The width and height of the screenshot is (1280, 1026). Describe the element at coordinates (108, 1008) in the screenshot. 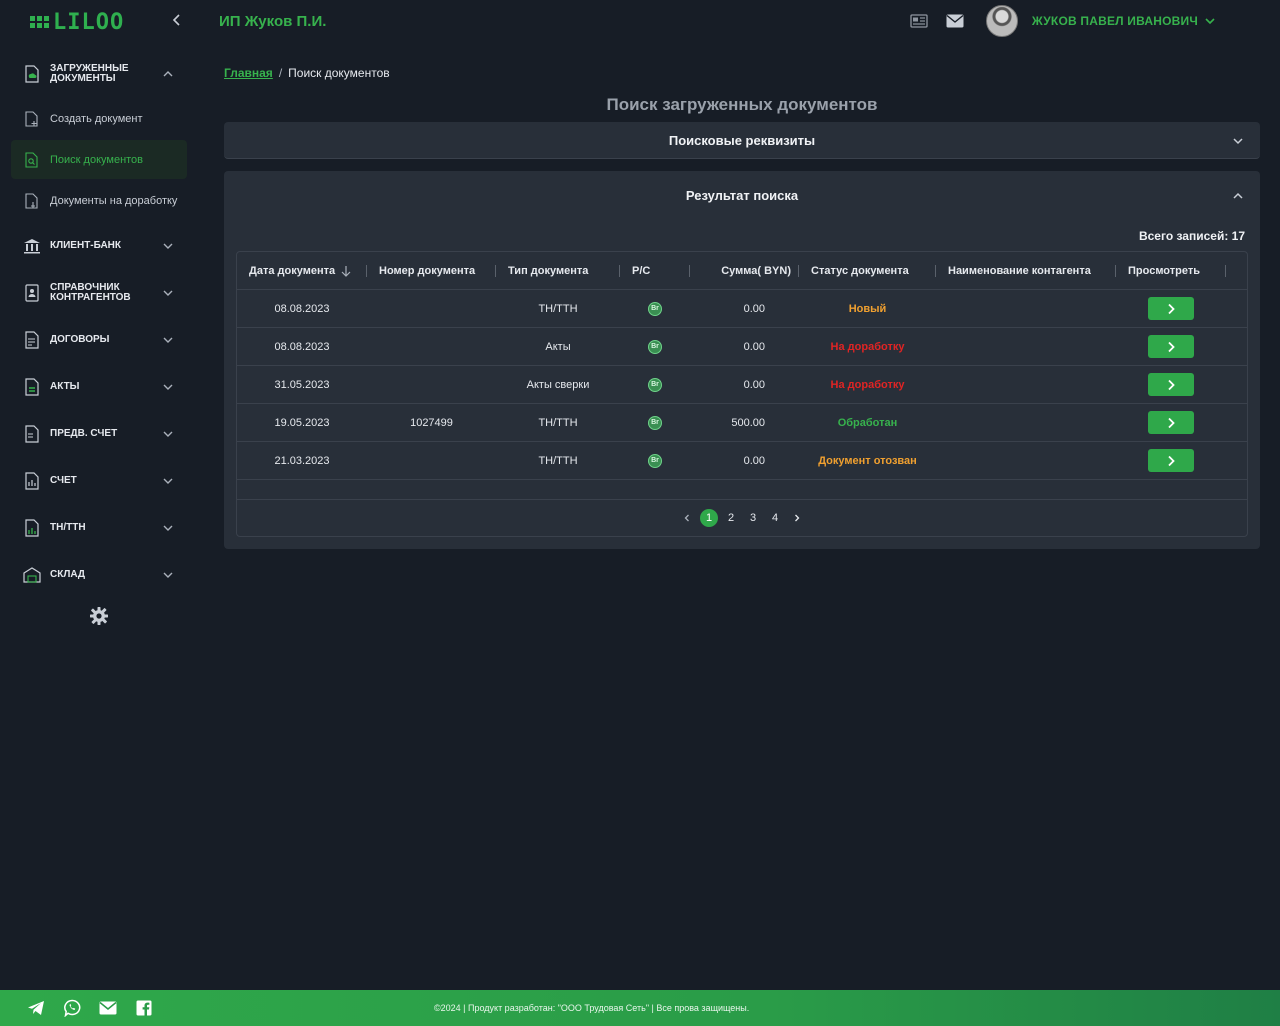

I see `email-link` at that location.